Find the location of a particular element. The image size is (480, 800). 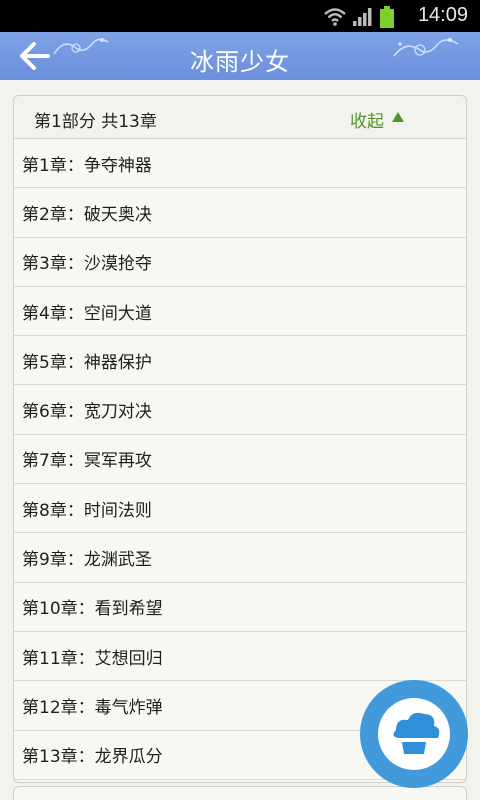

chapter-title: 第5章：神器保护 is located at coordinates (87, 362).